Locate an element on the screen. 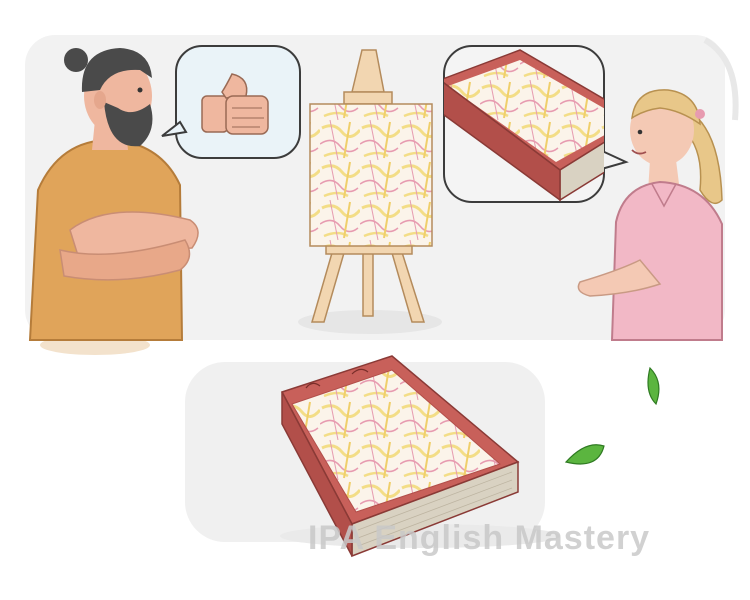 This screenshot has width=750, height=600. plant-leaf-icon is located at coordinates (612, 415).